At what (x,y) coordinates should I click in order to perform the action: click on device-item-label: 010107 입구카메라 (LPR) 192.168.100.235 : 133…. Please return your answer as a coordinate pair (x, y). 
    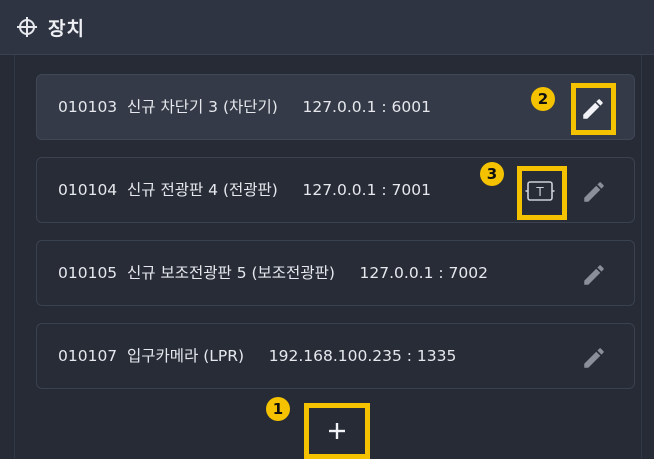
    Looking at the image, I should click on (257, 356).